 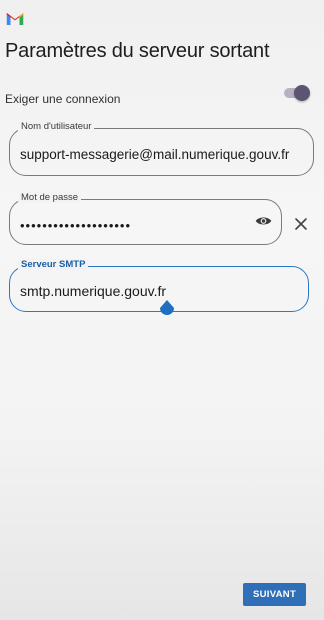 What do you see at coordinates (137, 51) in the screenshot?
I see `page-title: Paramètres du serveur sortant` at bounding box center [137, 51].